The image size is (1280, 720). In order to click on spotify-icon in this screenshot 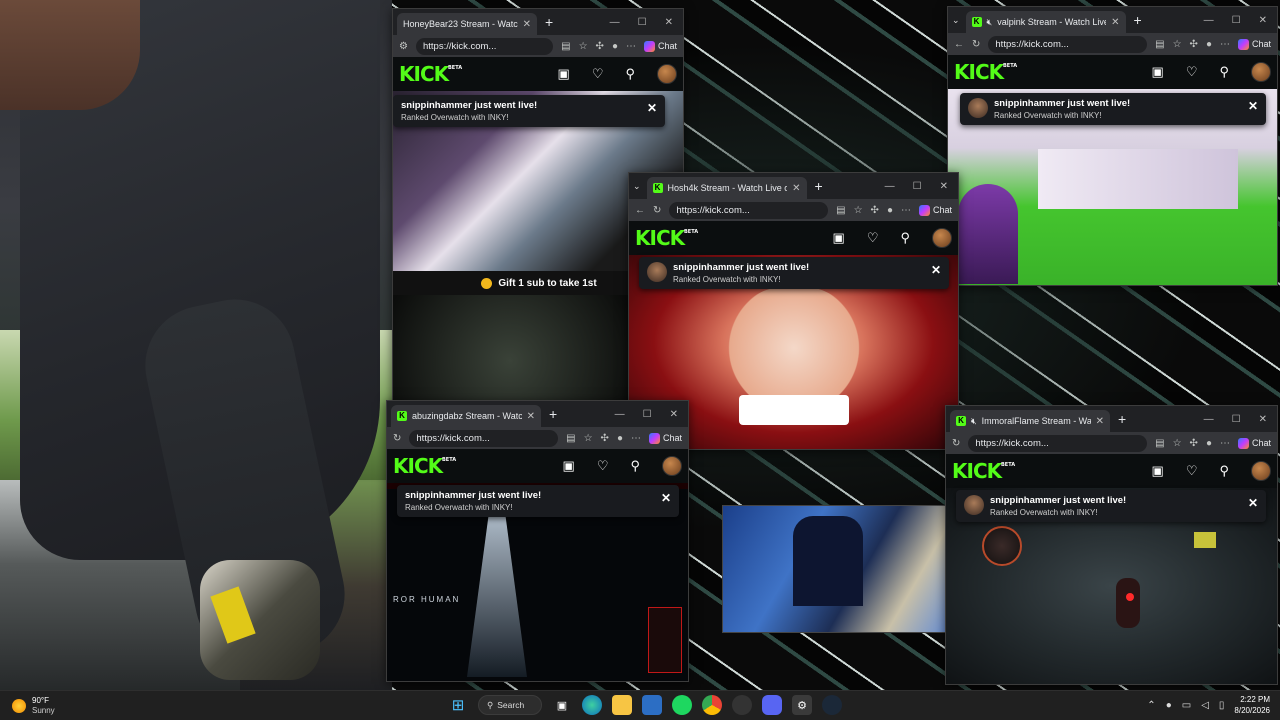, I will do `click(682, 705)`.